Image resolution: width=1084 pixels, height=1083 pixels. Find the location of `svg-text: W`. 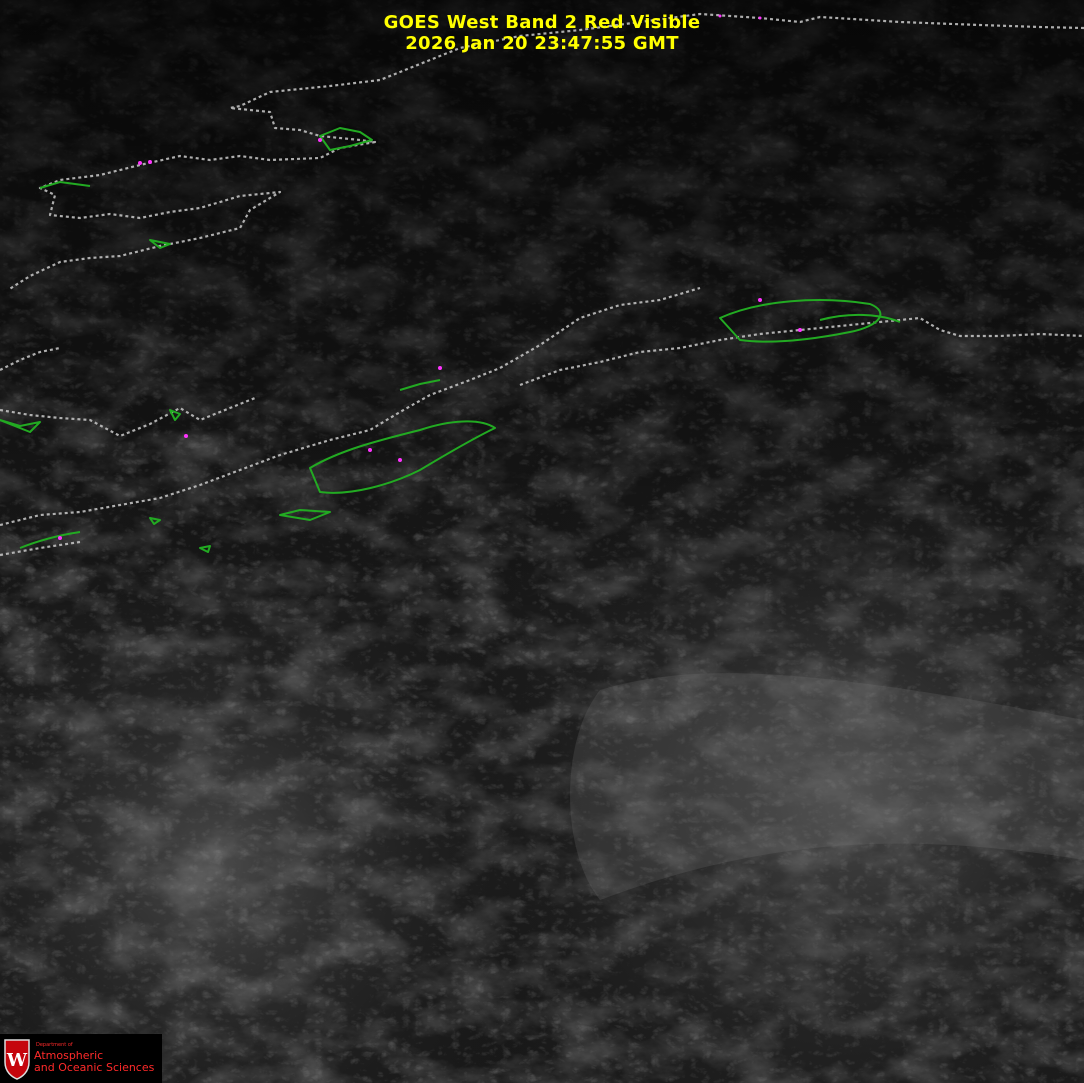

svg-text: W is located at coordinates (17, 1060).